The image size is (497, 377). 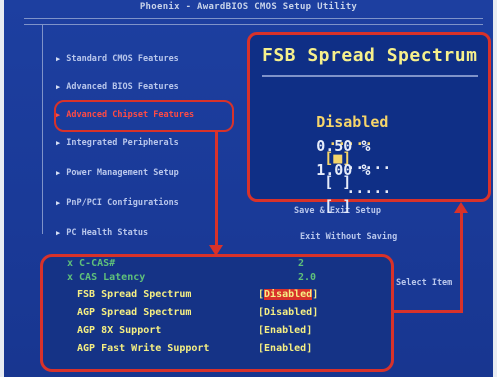 What do you see at coordinates (217, 350) in the screenshot?
I see `setting-row: AGP Fast Write Support [Enabled]` at bounding box center [217, 350].